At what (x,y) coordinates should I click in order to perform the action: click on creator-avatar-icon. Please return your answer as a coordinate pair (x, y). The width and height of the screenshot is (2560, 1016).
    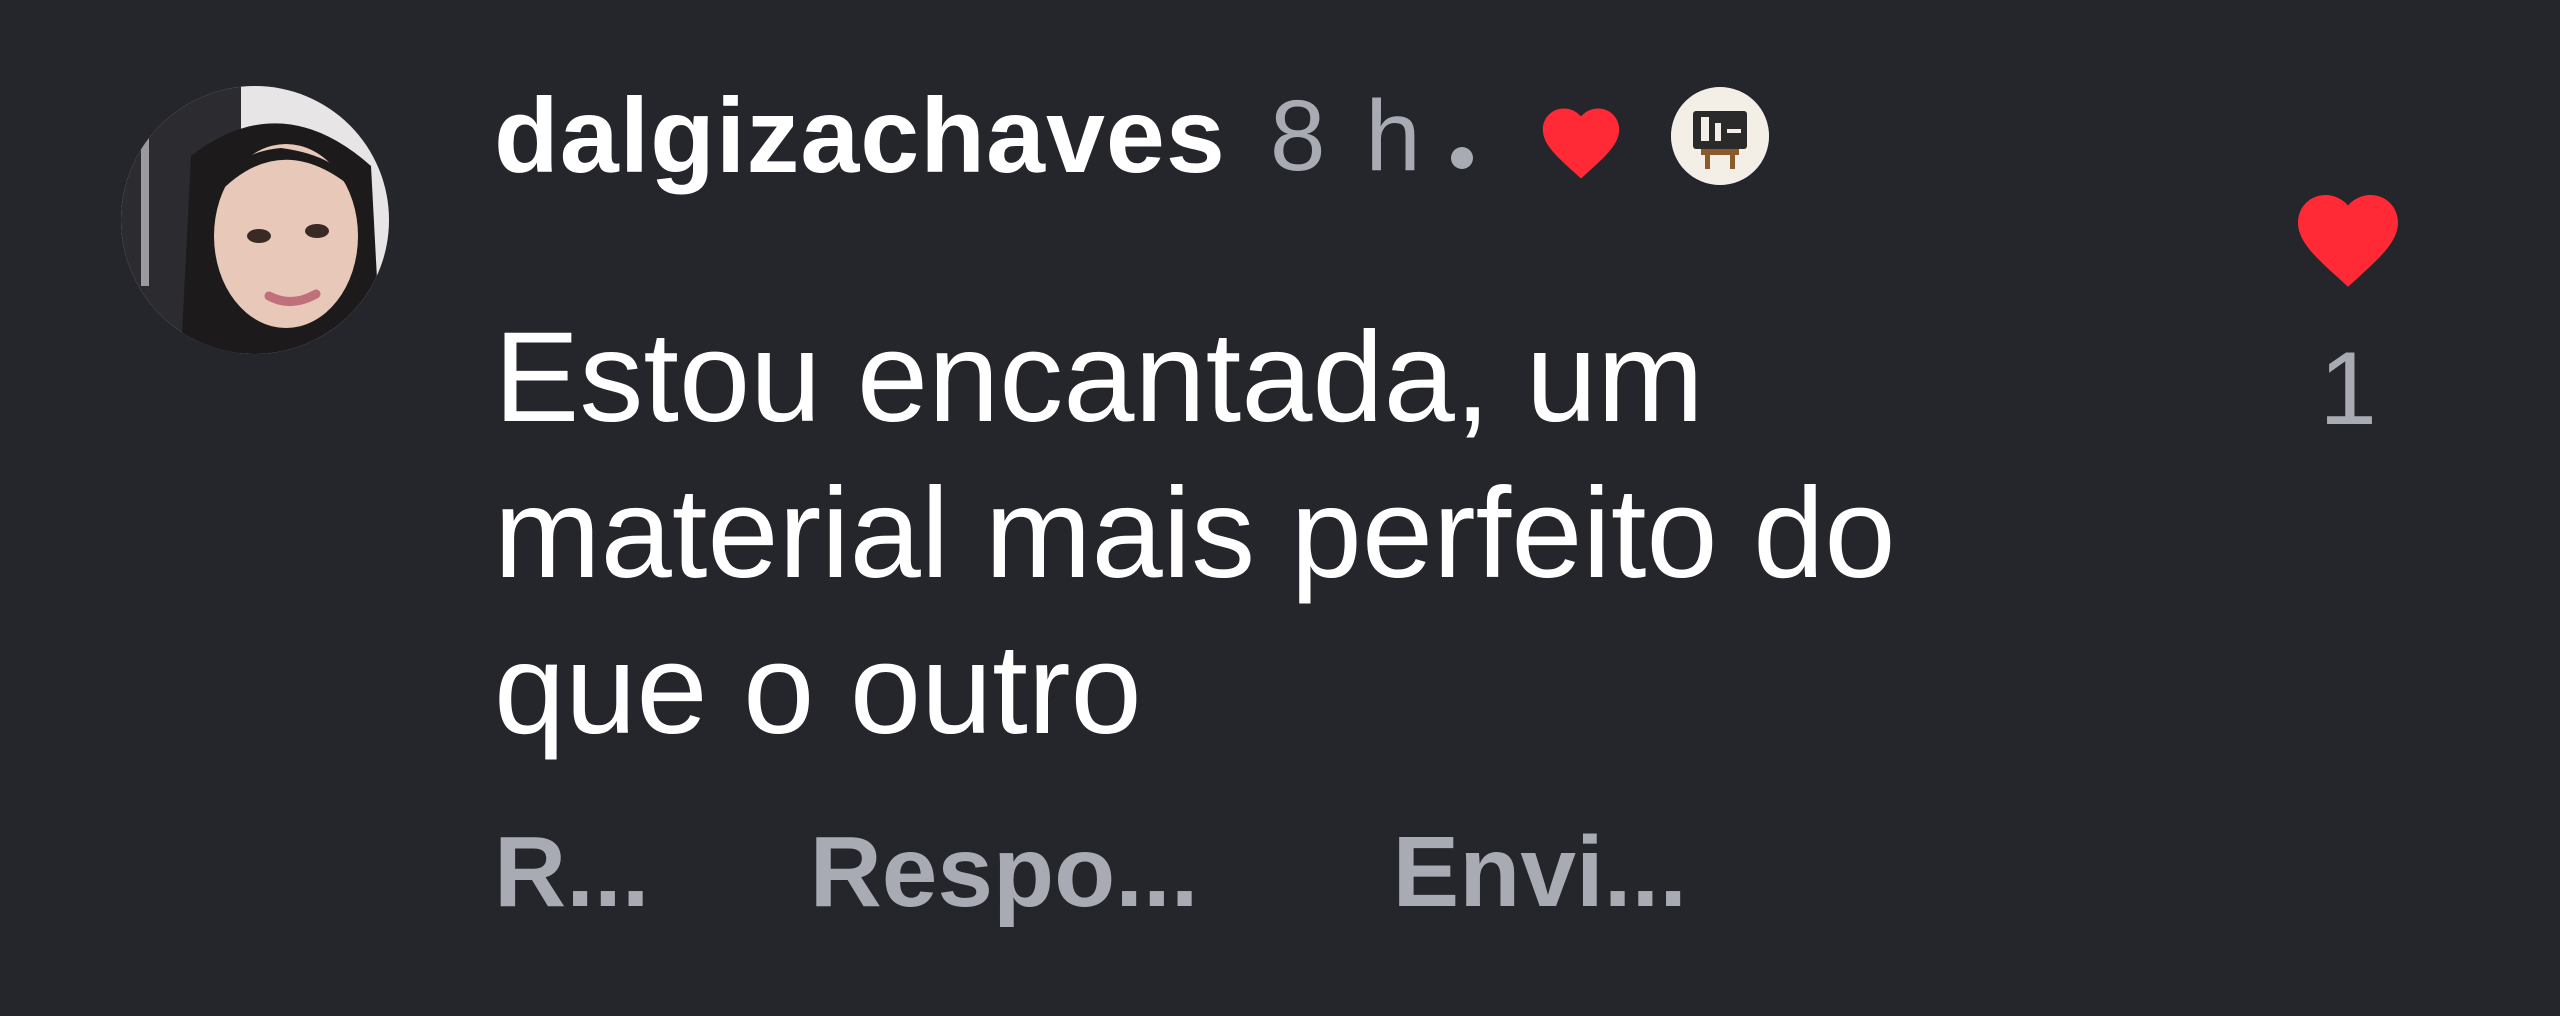
    Looking at the image, I should click on (1719, 136).